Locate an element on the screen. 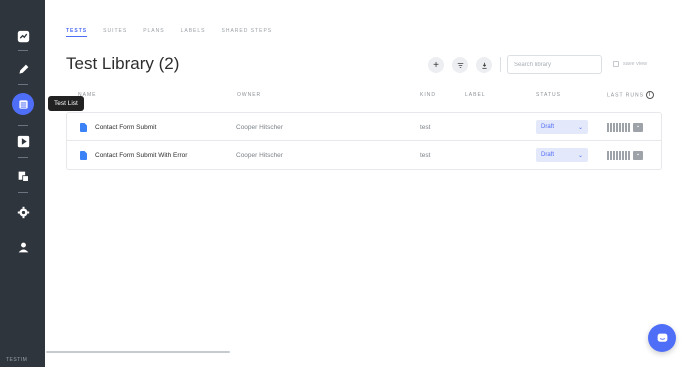 The image size is (697, 367). test-name-cell: Contact Form Submit With Error is located at coordinates (133, 155).